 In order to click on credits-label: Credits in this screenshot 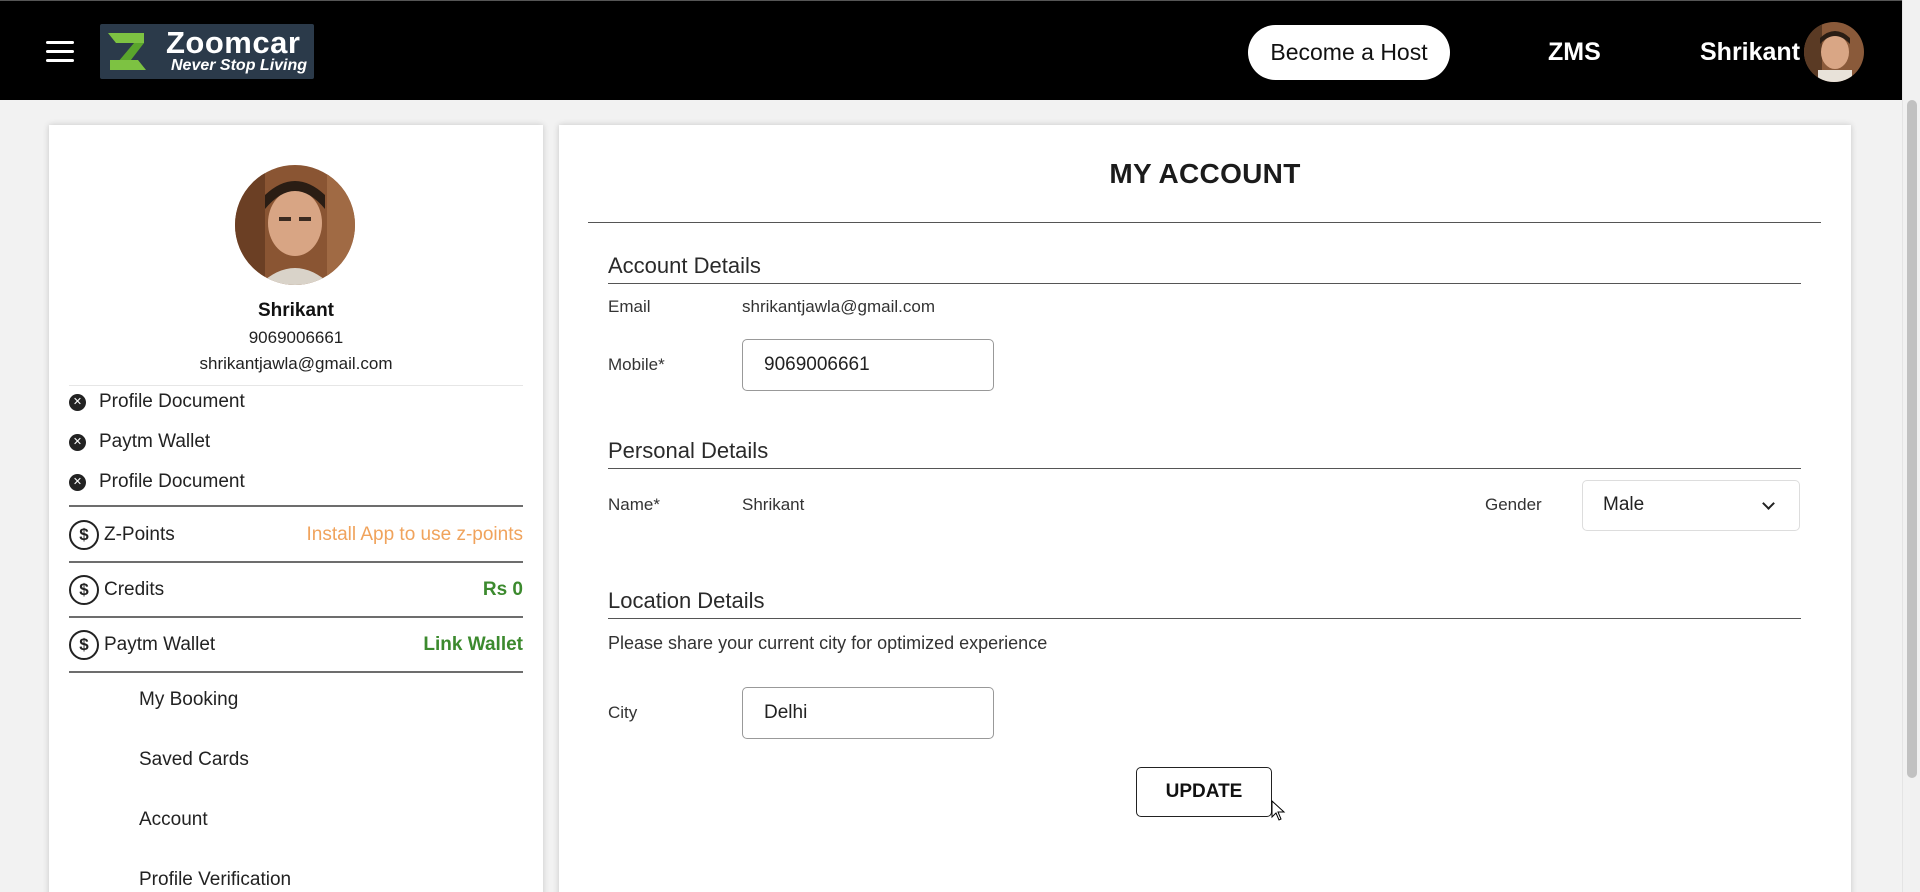, I will do `click(134, 589)`.